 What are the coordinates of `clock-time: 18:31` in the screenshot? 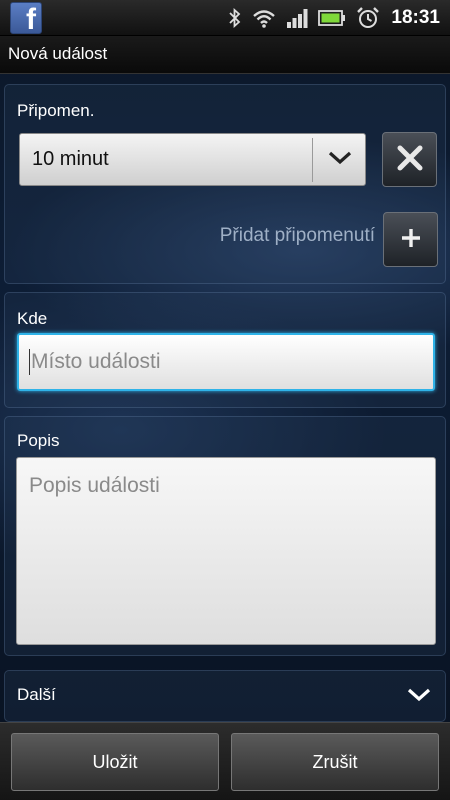 It's located at (415, 17).